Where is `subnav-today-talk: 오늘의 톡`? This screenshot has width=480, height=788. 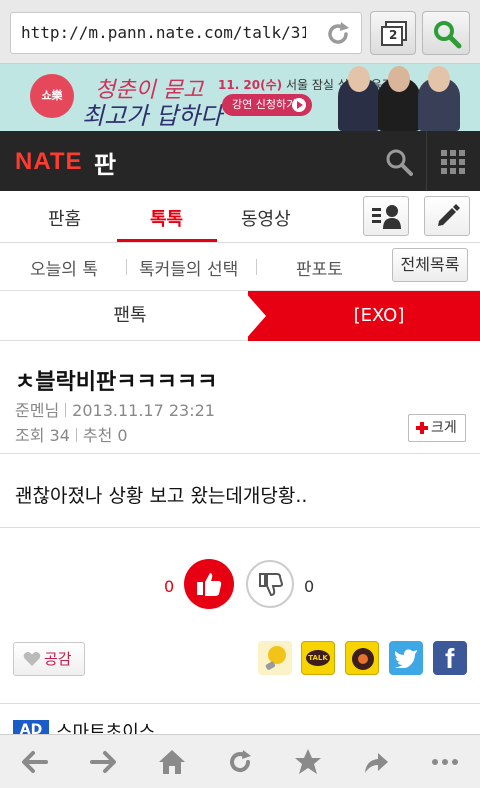 subnav-today-talk: 오늘의 톡 is located at coordinates (64, 267).